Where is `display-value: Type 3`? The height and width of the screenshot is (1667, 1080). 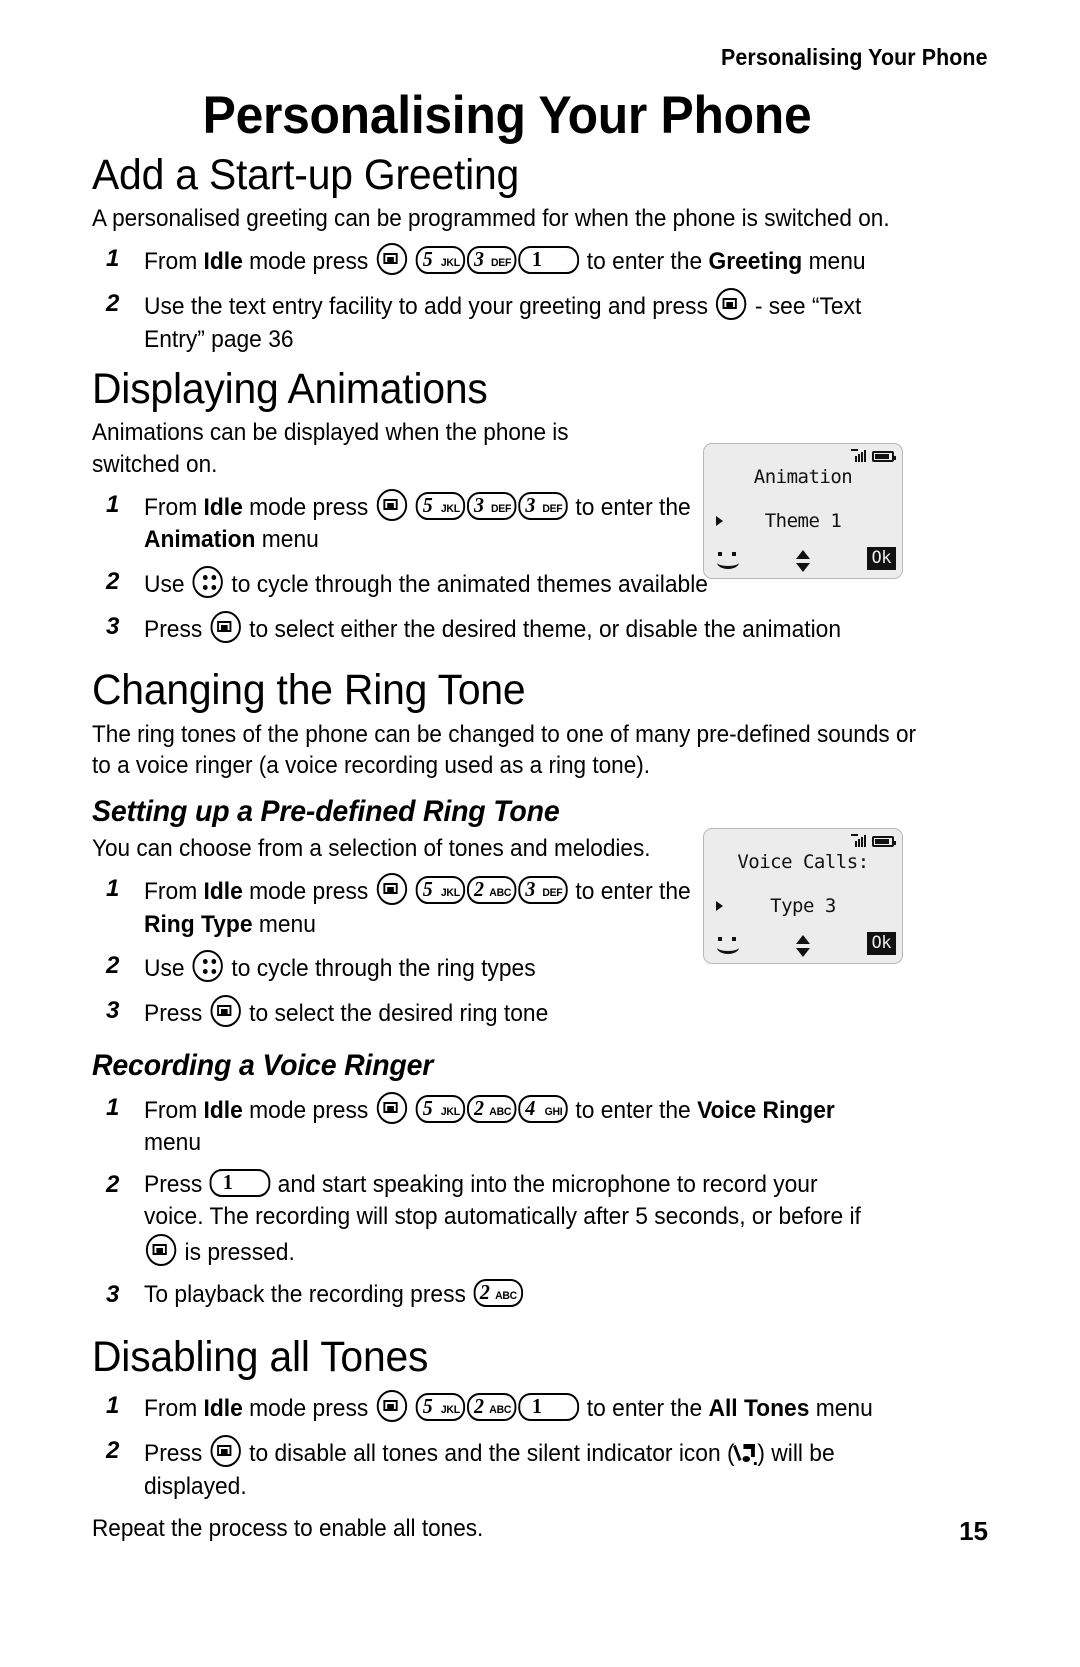 display-value: Type 3 is located at coordinates (803, 906).